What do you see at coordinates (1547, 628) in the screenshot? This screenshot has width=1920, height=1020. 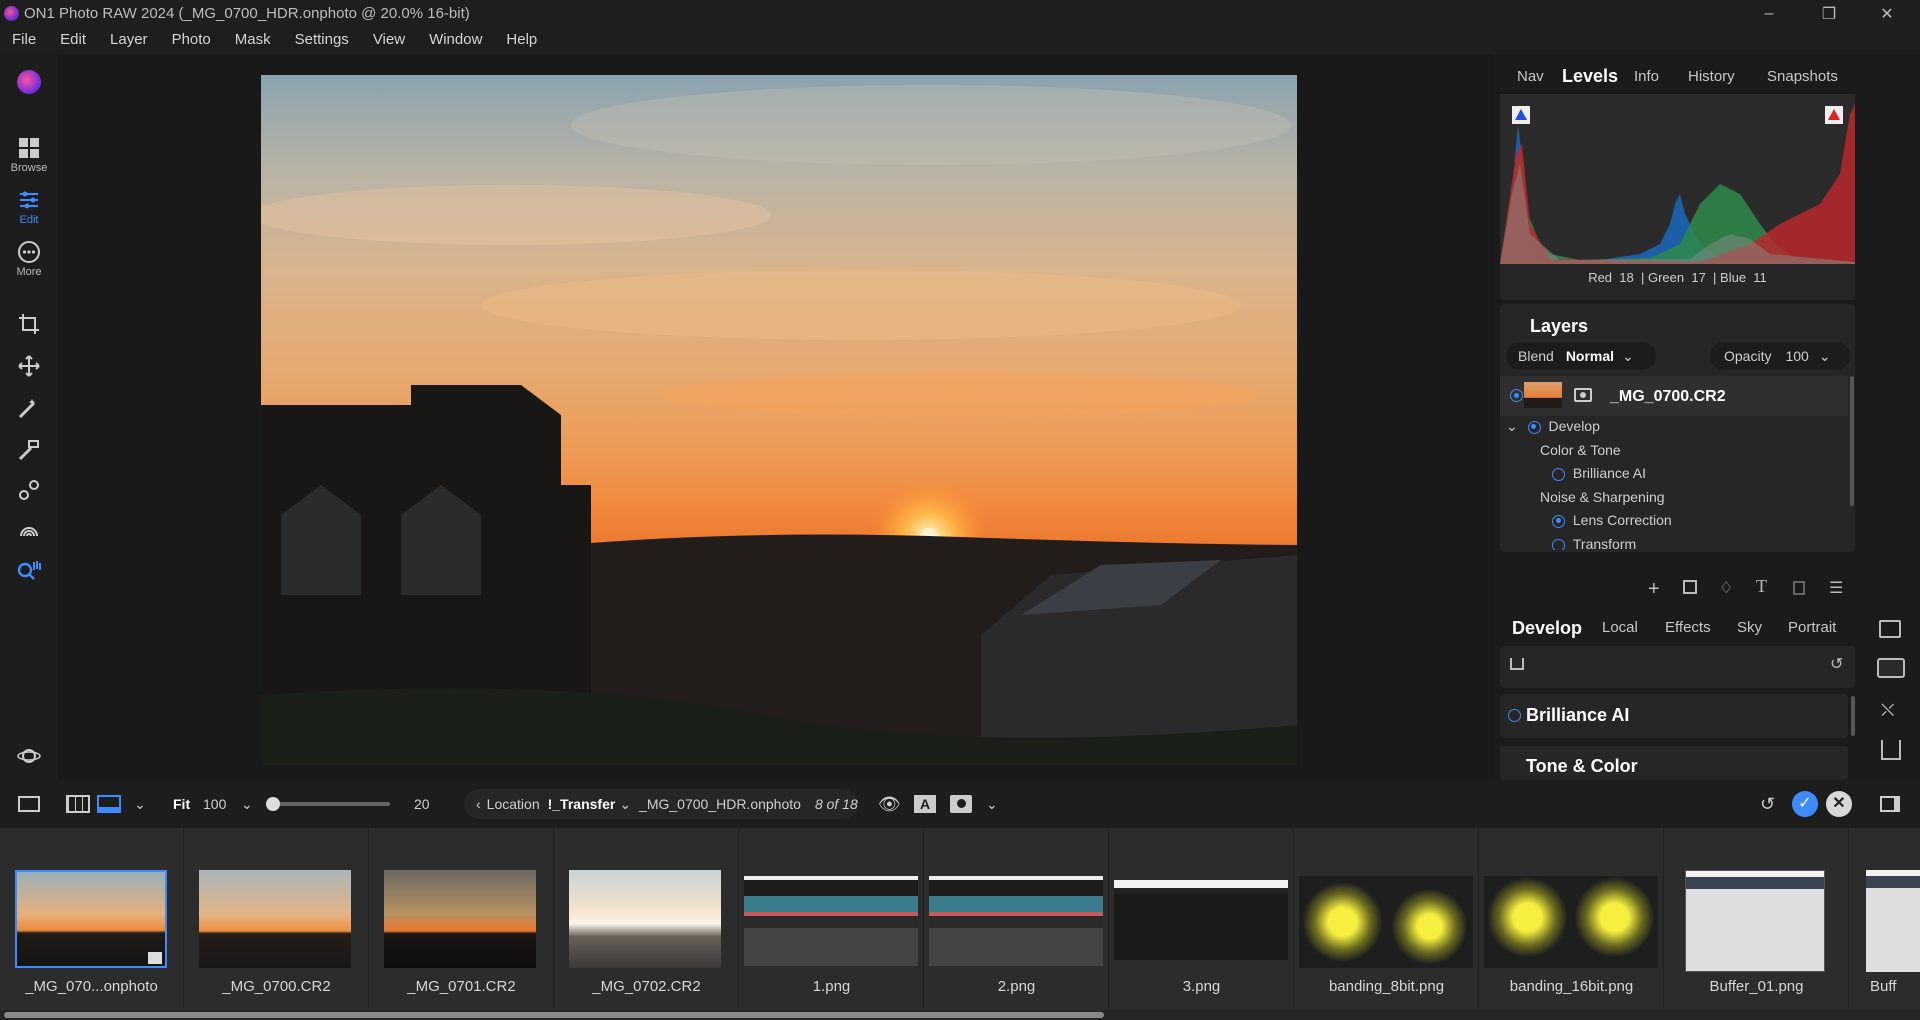 I see `tab-develop: Develop` at bounding box center [1547, 628].